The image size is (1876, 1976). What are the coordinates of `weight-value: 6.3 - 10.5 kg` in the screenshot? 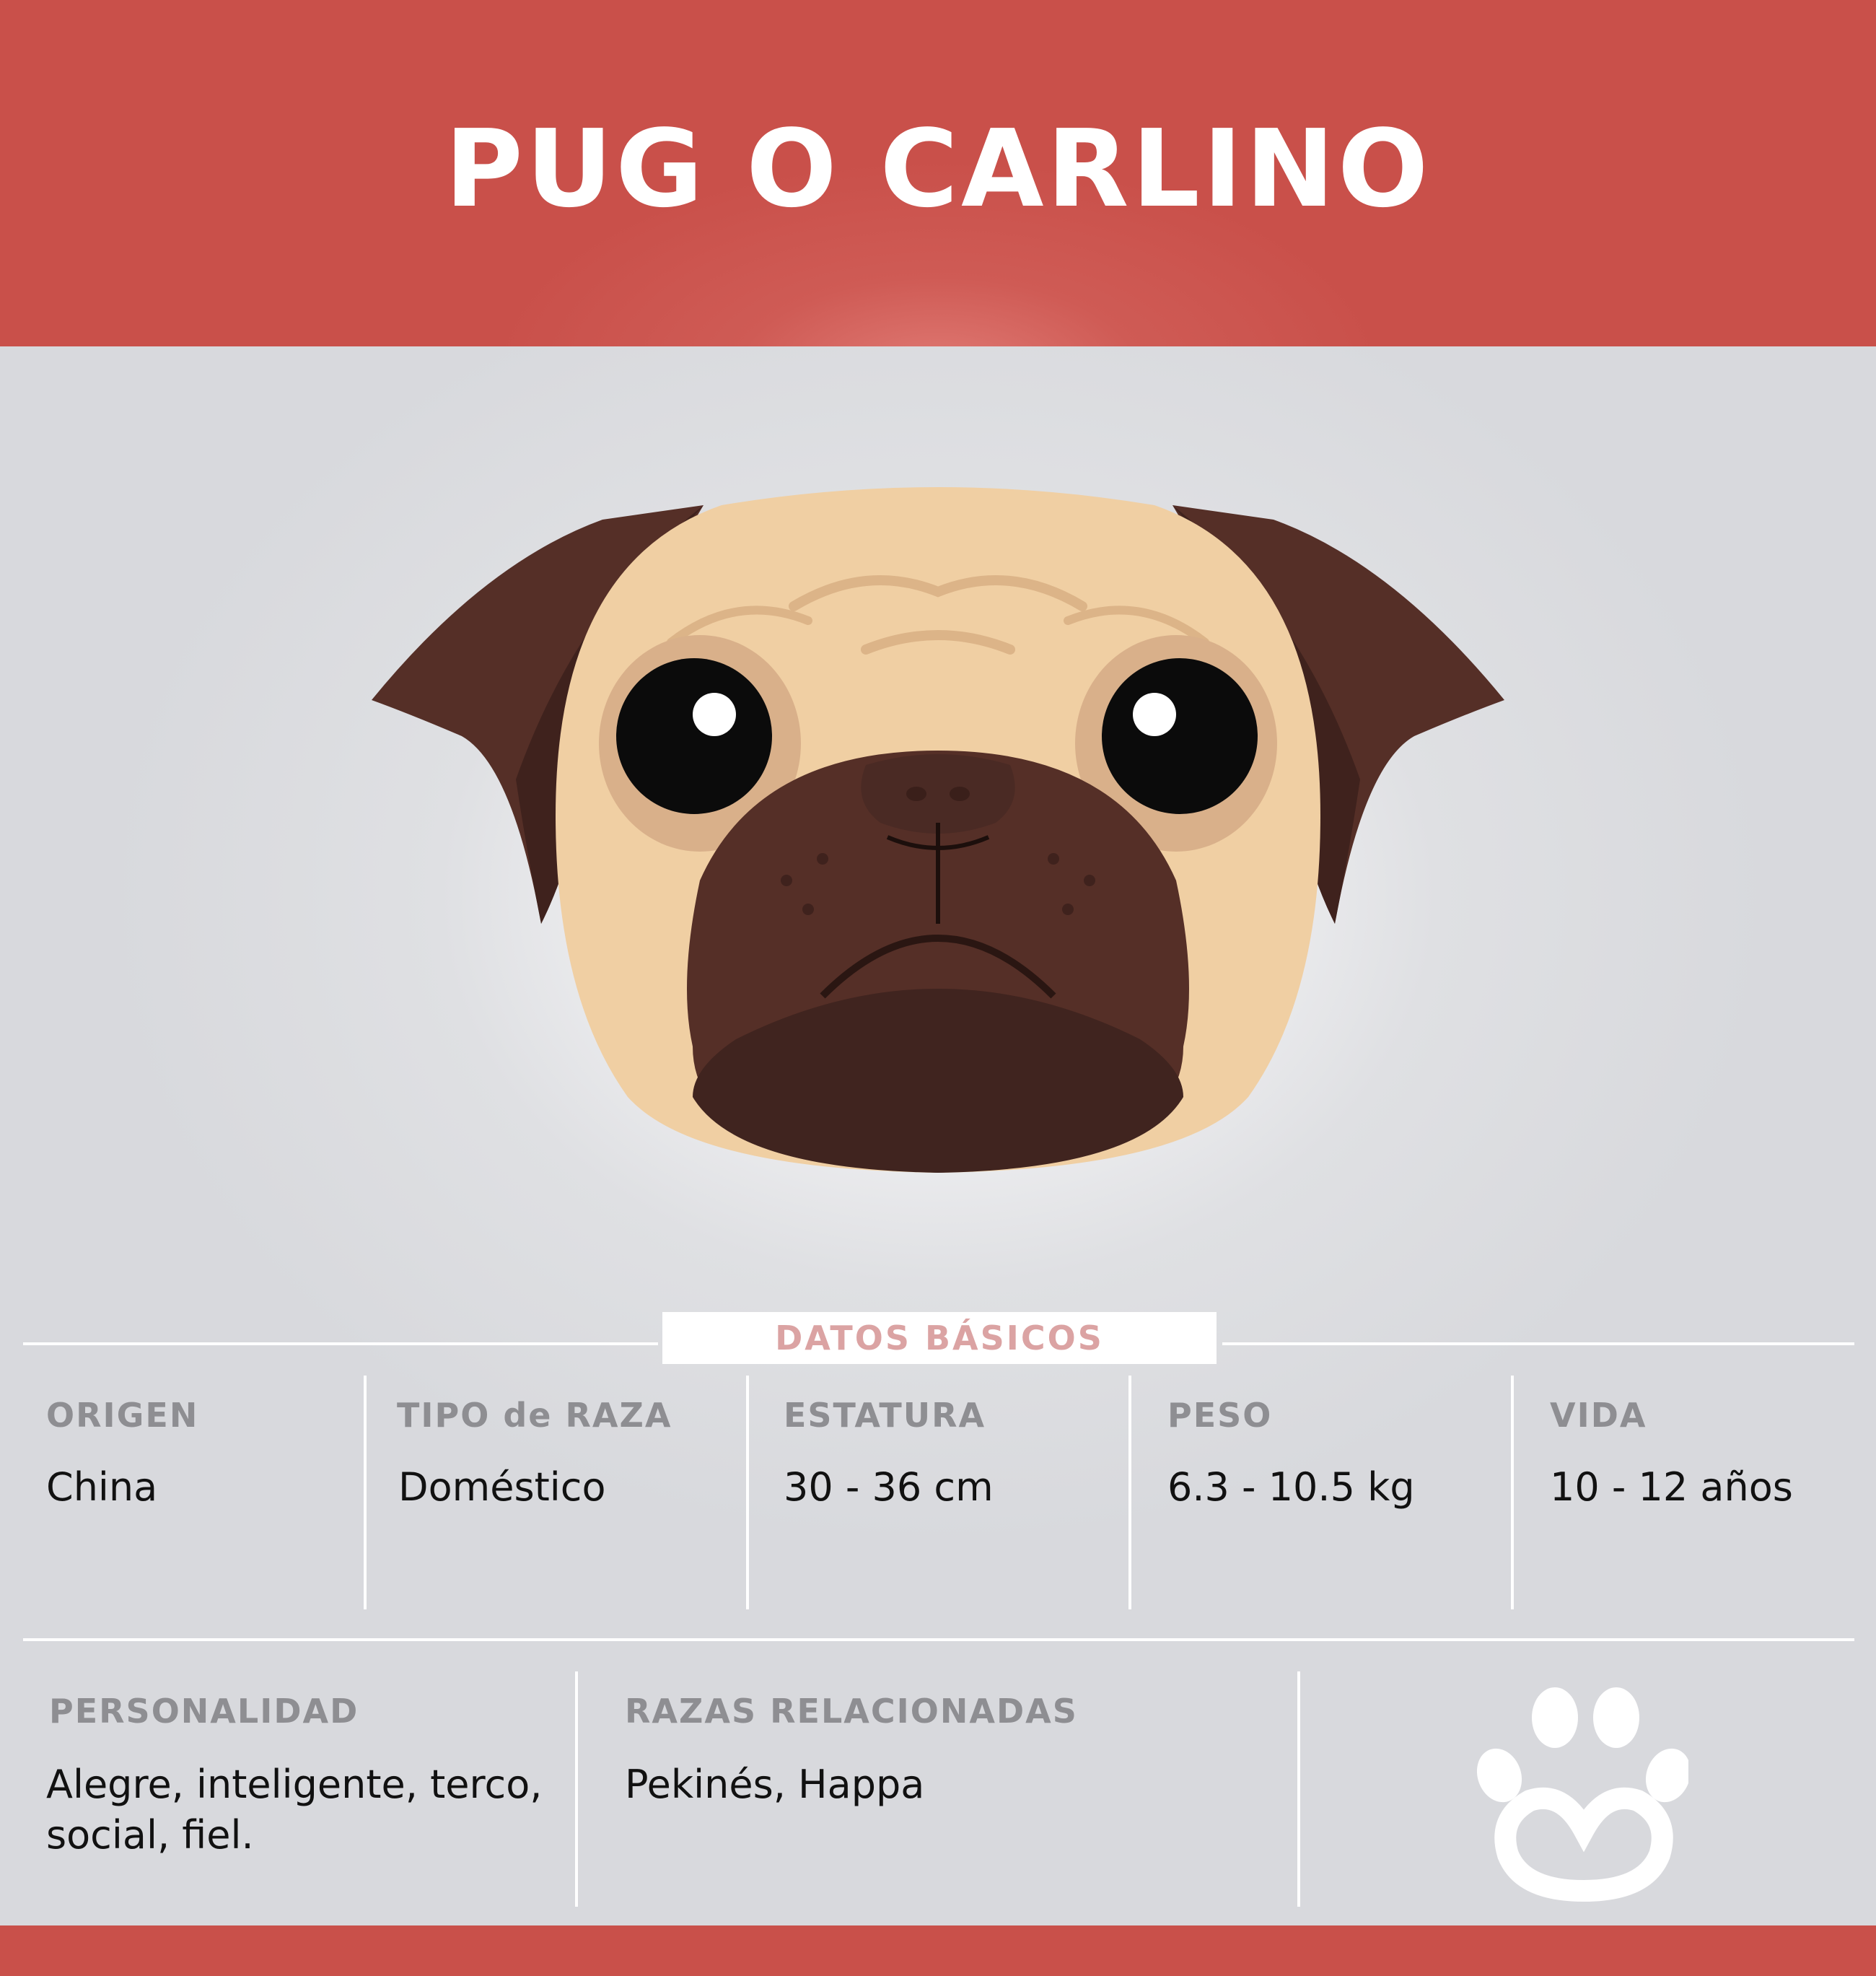 It's located at (1291, 1487).